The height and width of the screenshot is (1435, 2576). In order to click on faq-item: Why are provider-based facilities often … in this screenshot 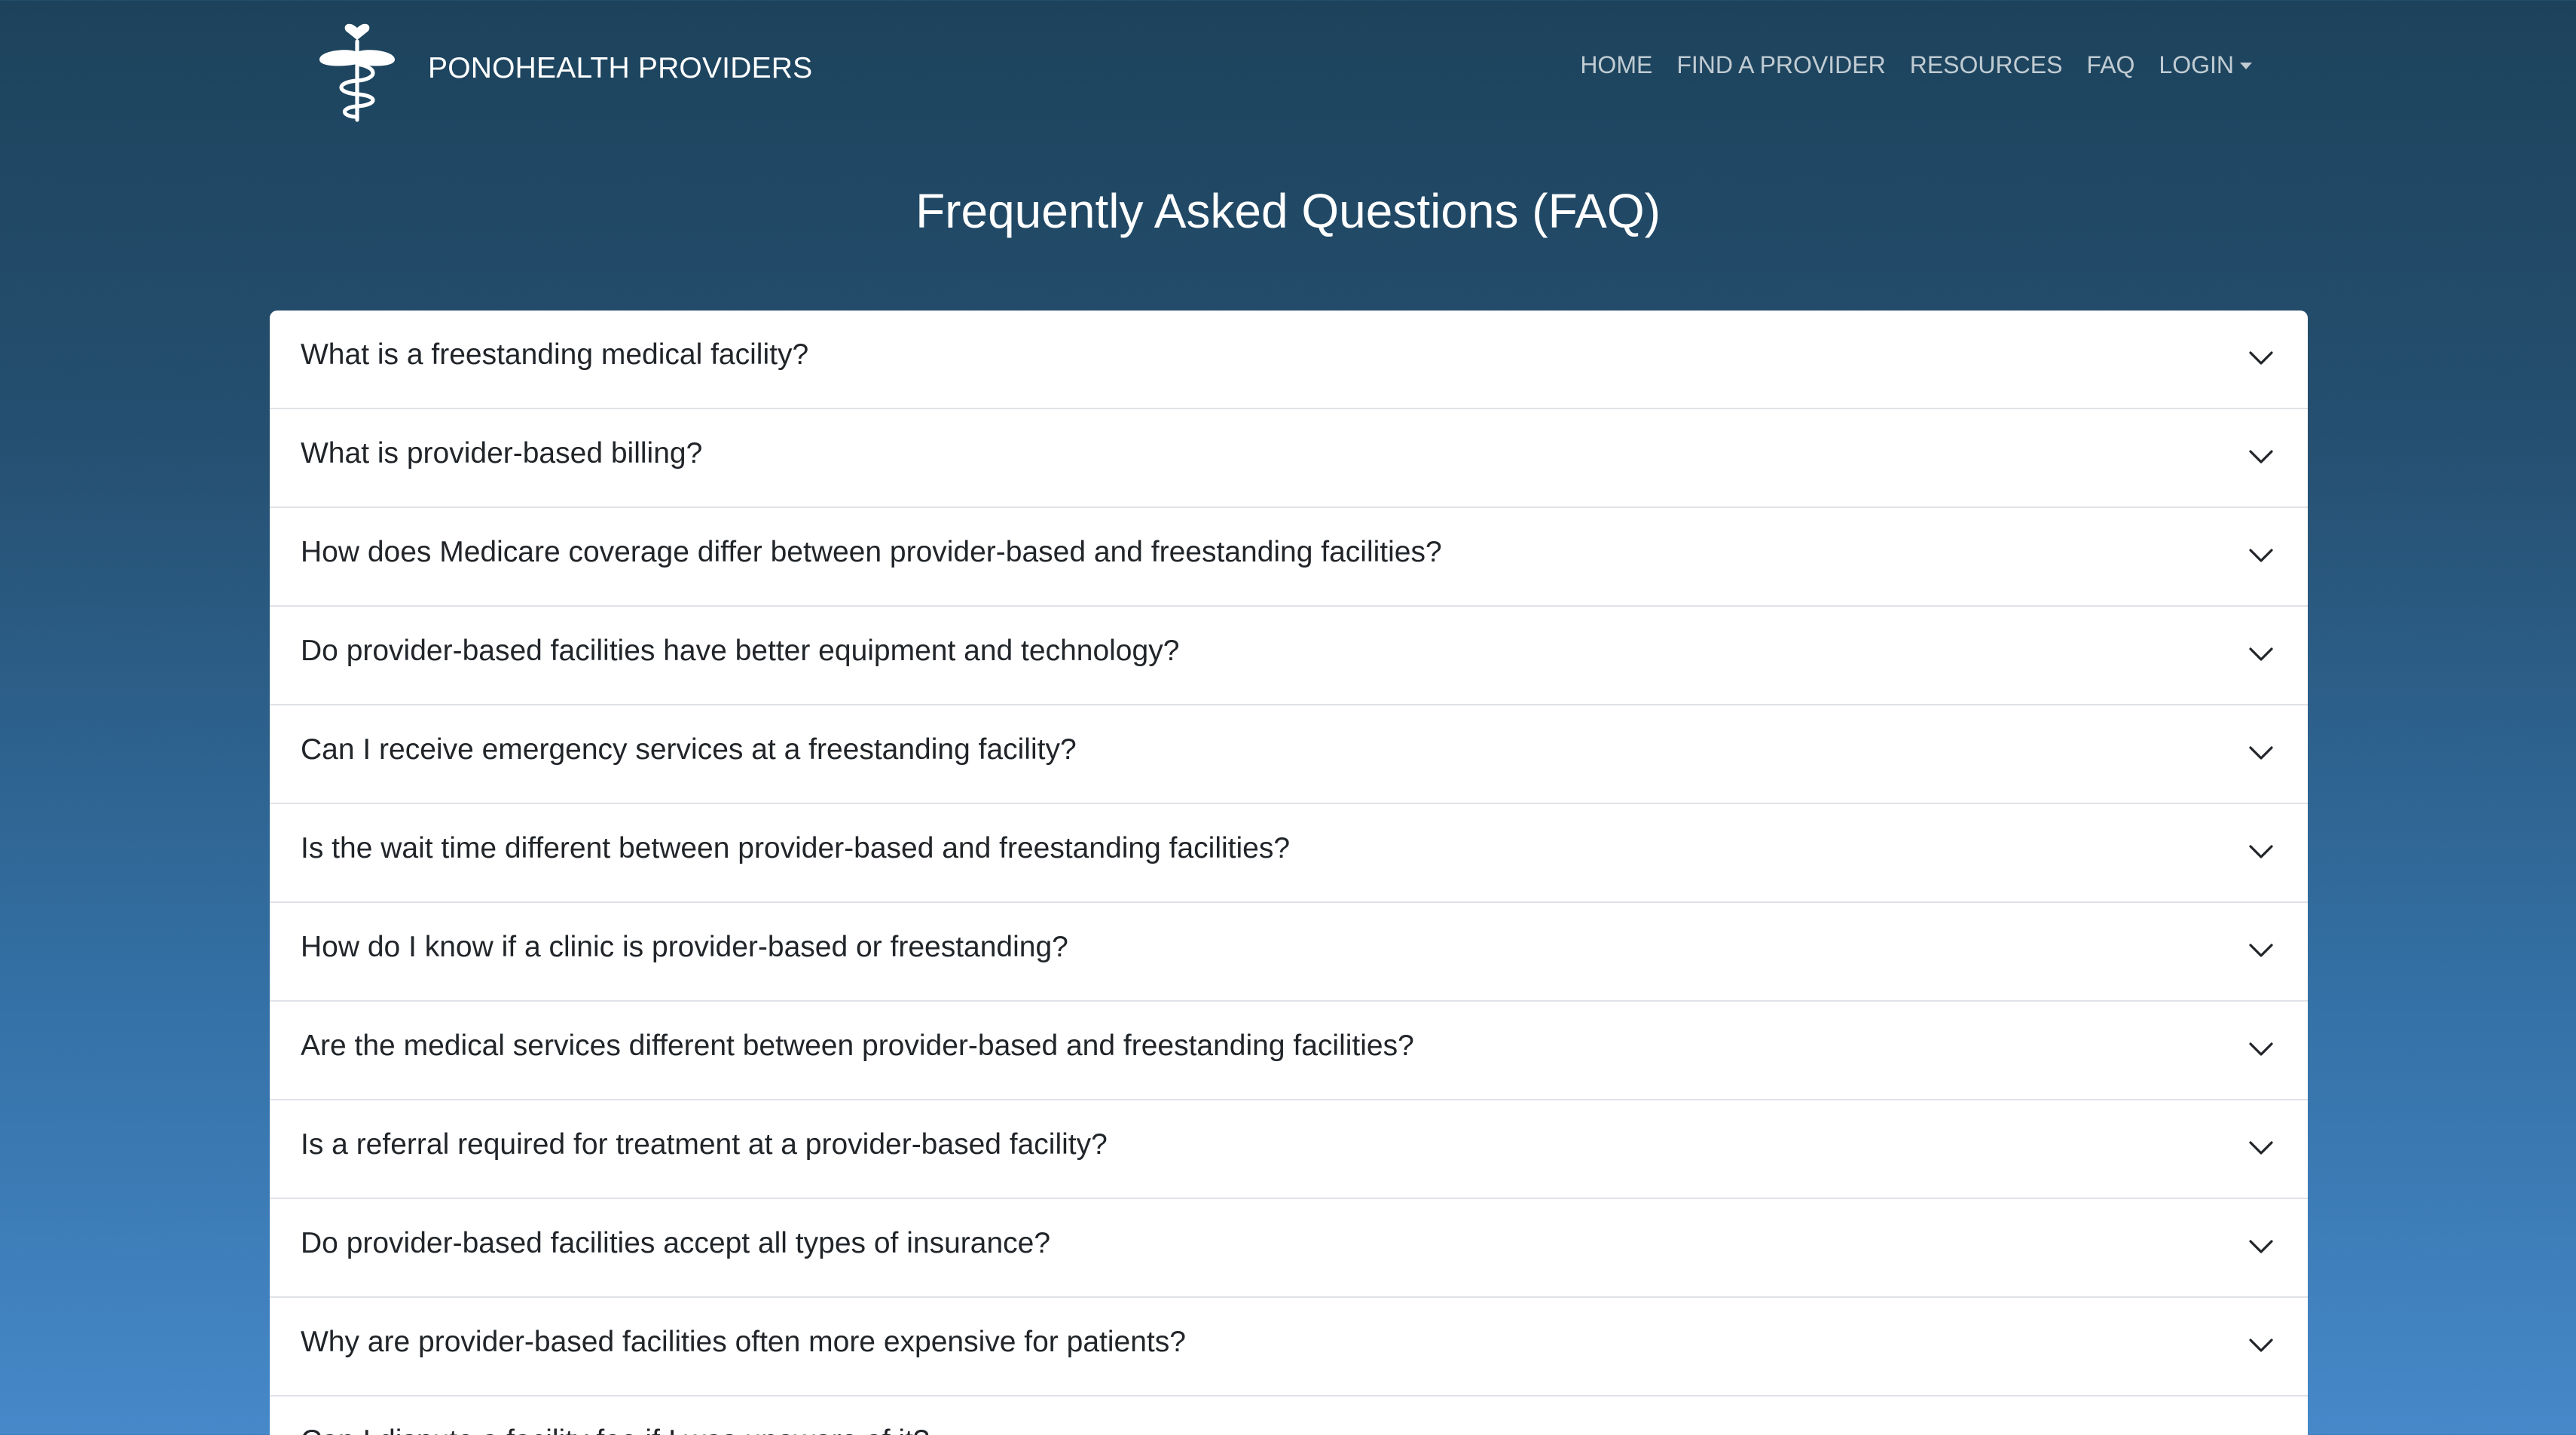, I will do `click(1289, 1347)`.